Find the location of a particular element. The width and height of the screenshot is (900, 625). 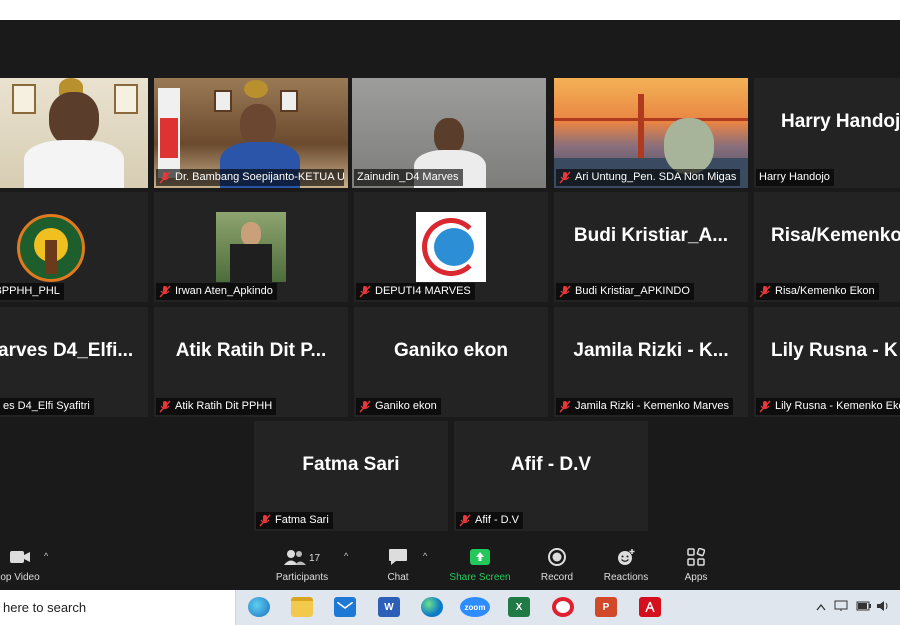

participant-name-display: Lily Rusna - K is located at coordinates (834, 350).